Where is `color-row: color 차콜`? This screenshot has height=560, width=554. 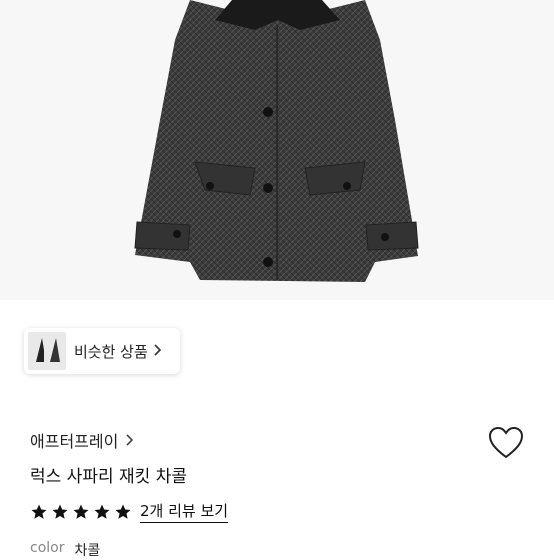 color-row: color 차콜 is located at coordinates (65, 550).